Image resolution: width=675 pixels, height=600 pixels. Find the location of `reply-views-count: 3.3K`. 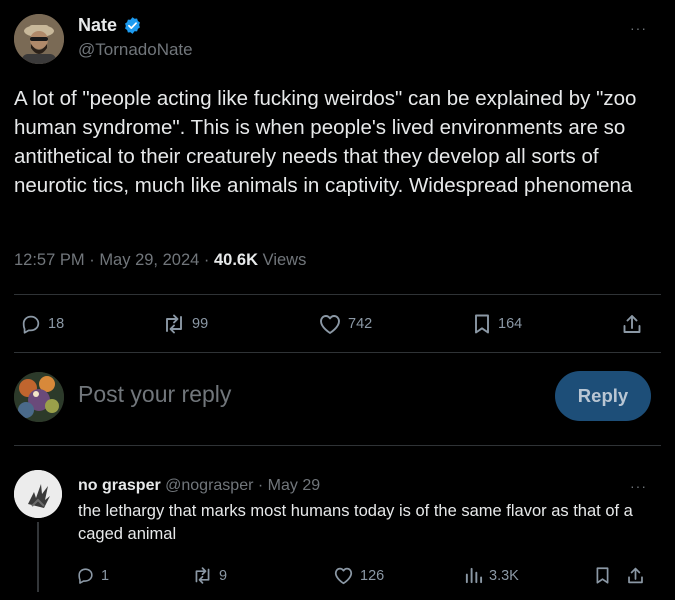

reply-views-count: 3.3K is located at coordinates (504, 575).